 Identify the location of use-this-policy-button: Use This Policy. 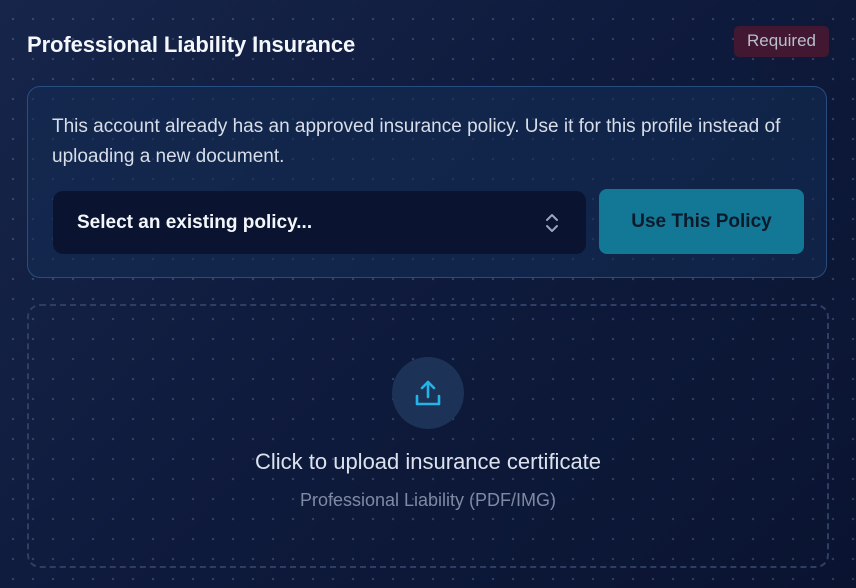
(701, 221).